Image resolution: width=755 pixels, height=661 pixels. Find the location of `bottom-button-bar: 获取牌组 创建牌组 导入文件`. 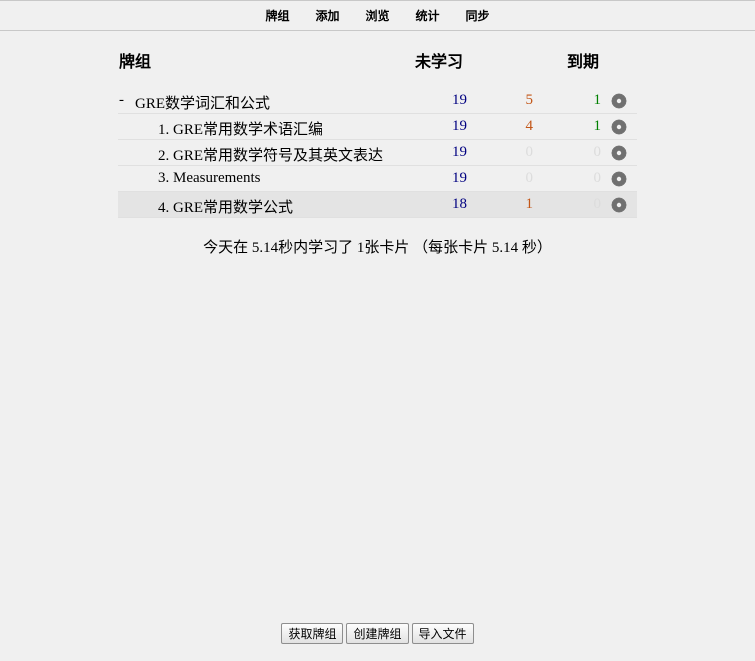

bottom-button-bar: 获取牌组 创建牌组 导入文件 is located at coordinates (377, 633).